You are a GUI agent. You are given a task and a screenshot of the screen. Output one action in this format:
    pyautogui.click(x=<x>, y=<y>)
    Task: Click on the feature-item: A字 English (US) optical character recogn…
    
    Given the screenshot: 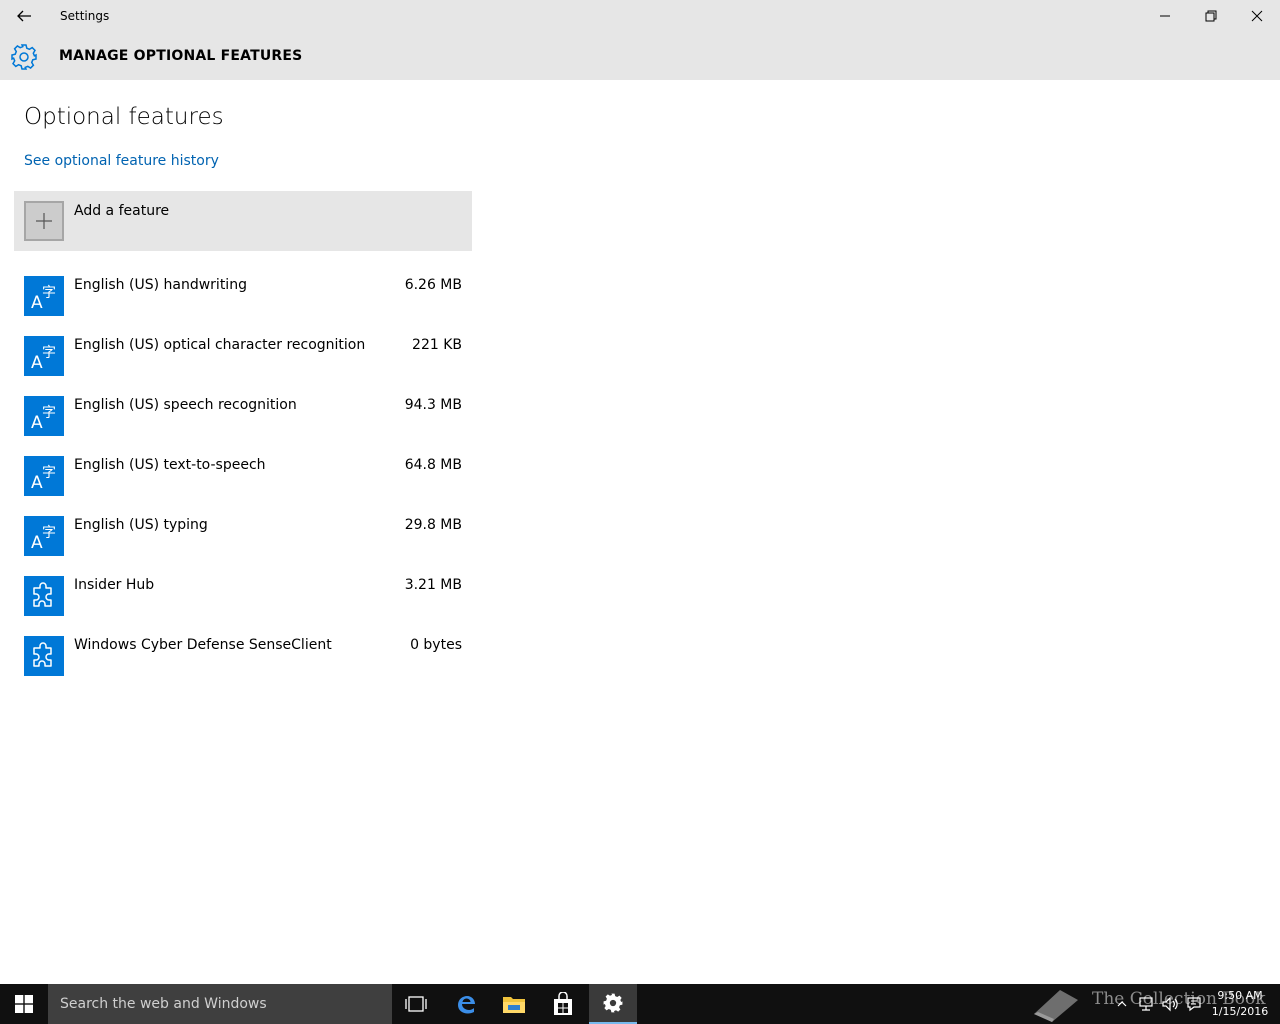 What is the action you would take?
    pyautogui.click(x=243, y=356)
    